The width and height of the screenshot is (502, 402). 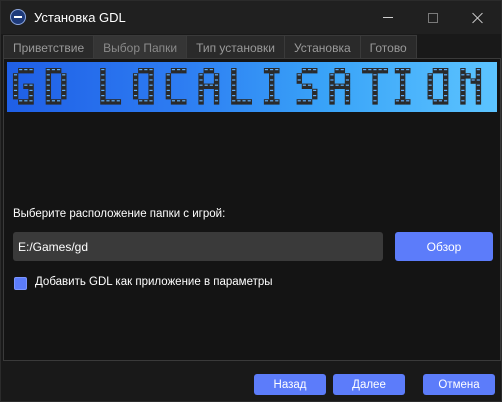 What do you see at coordinates (369, 384) in the screenshot?
I see `next-button: Далее` at bounding box center [369, 384].